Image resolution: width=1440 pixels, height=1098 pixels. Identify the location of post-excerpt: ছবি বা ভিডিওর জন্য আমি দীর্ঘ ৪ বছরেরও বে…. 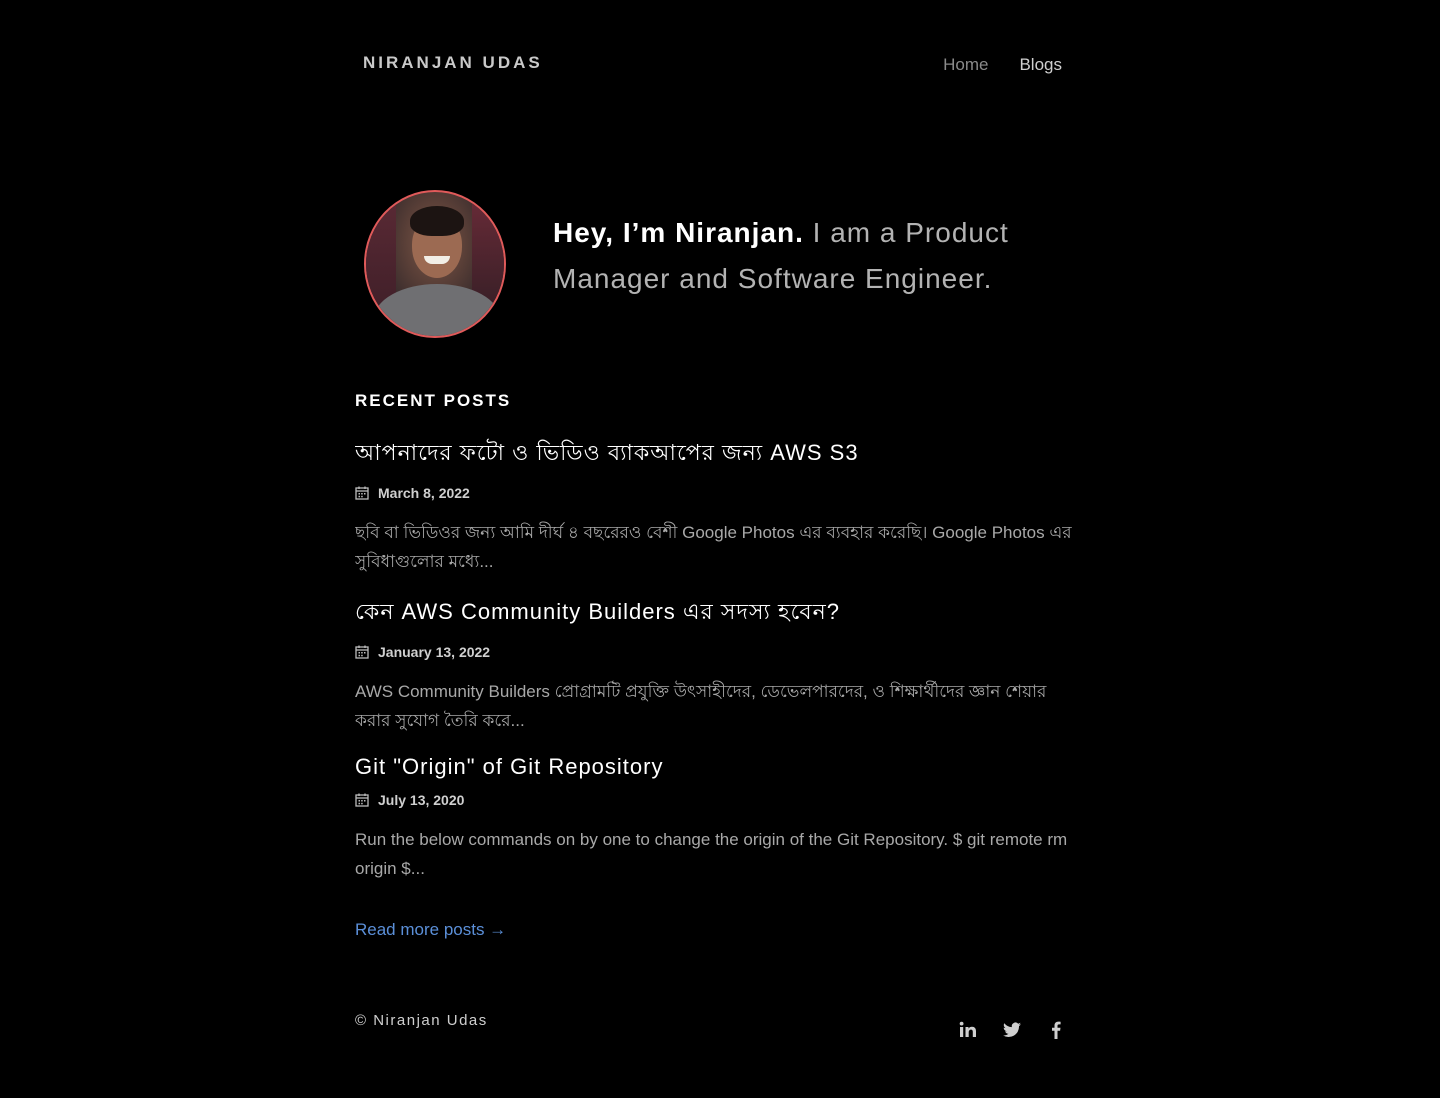
(713, 547).